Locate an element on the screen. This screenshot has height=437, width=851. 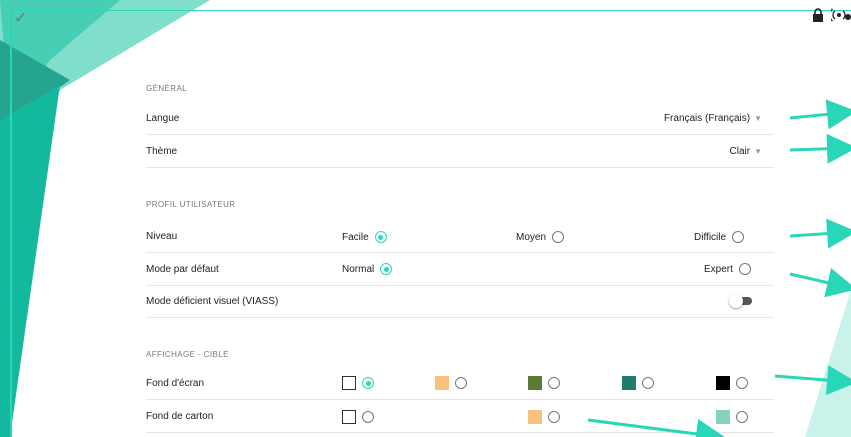
arrow-fond-ecran is located at coordinates (812, 380).